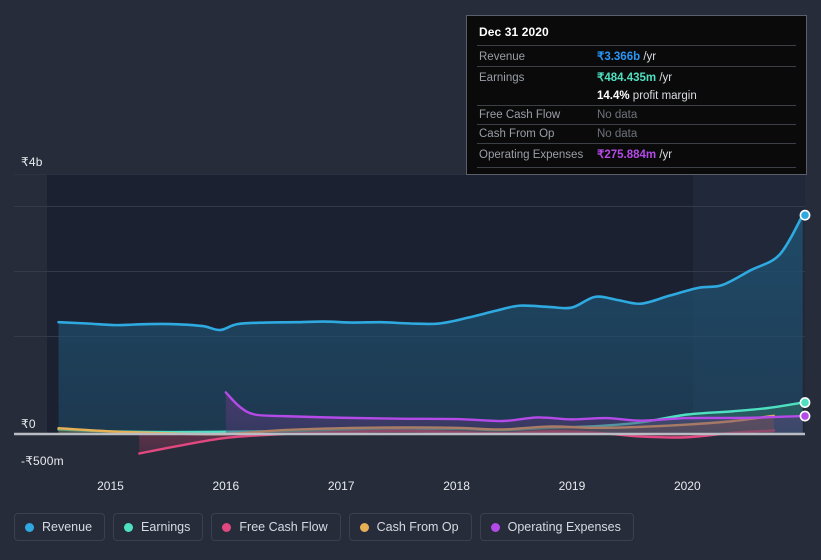 The image size is (821, 560). Describe the element at coordinates (502, 57) in the screenshot. I see `tooltip-row-key: Revenue` at that location.